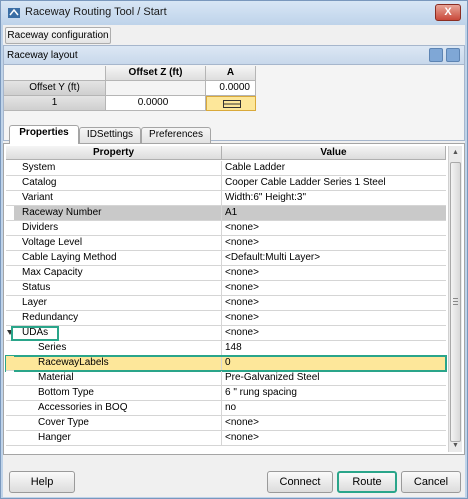 Image resolution: width=468 pixels, height=499 pixels. I want to click on route-button: Route, so click(367, 482).